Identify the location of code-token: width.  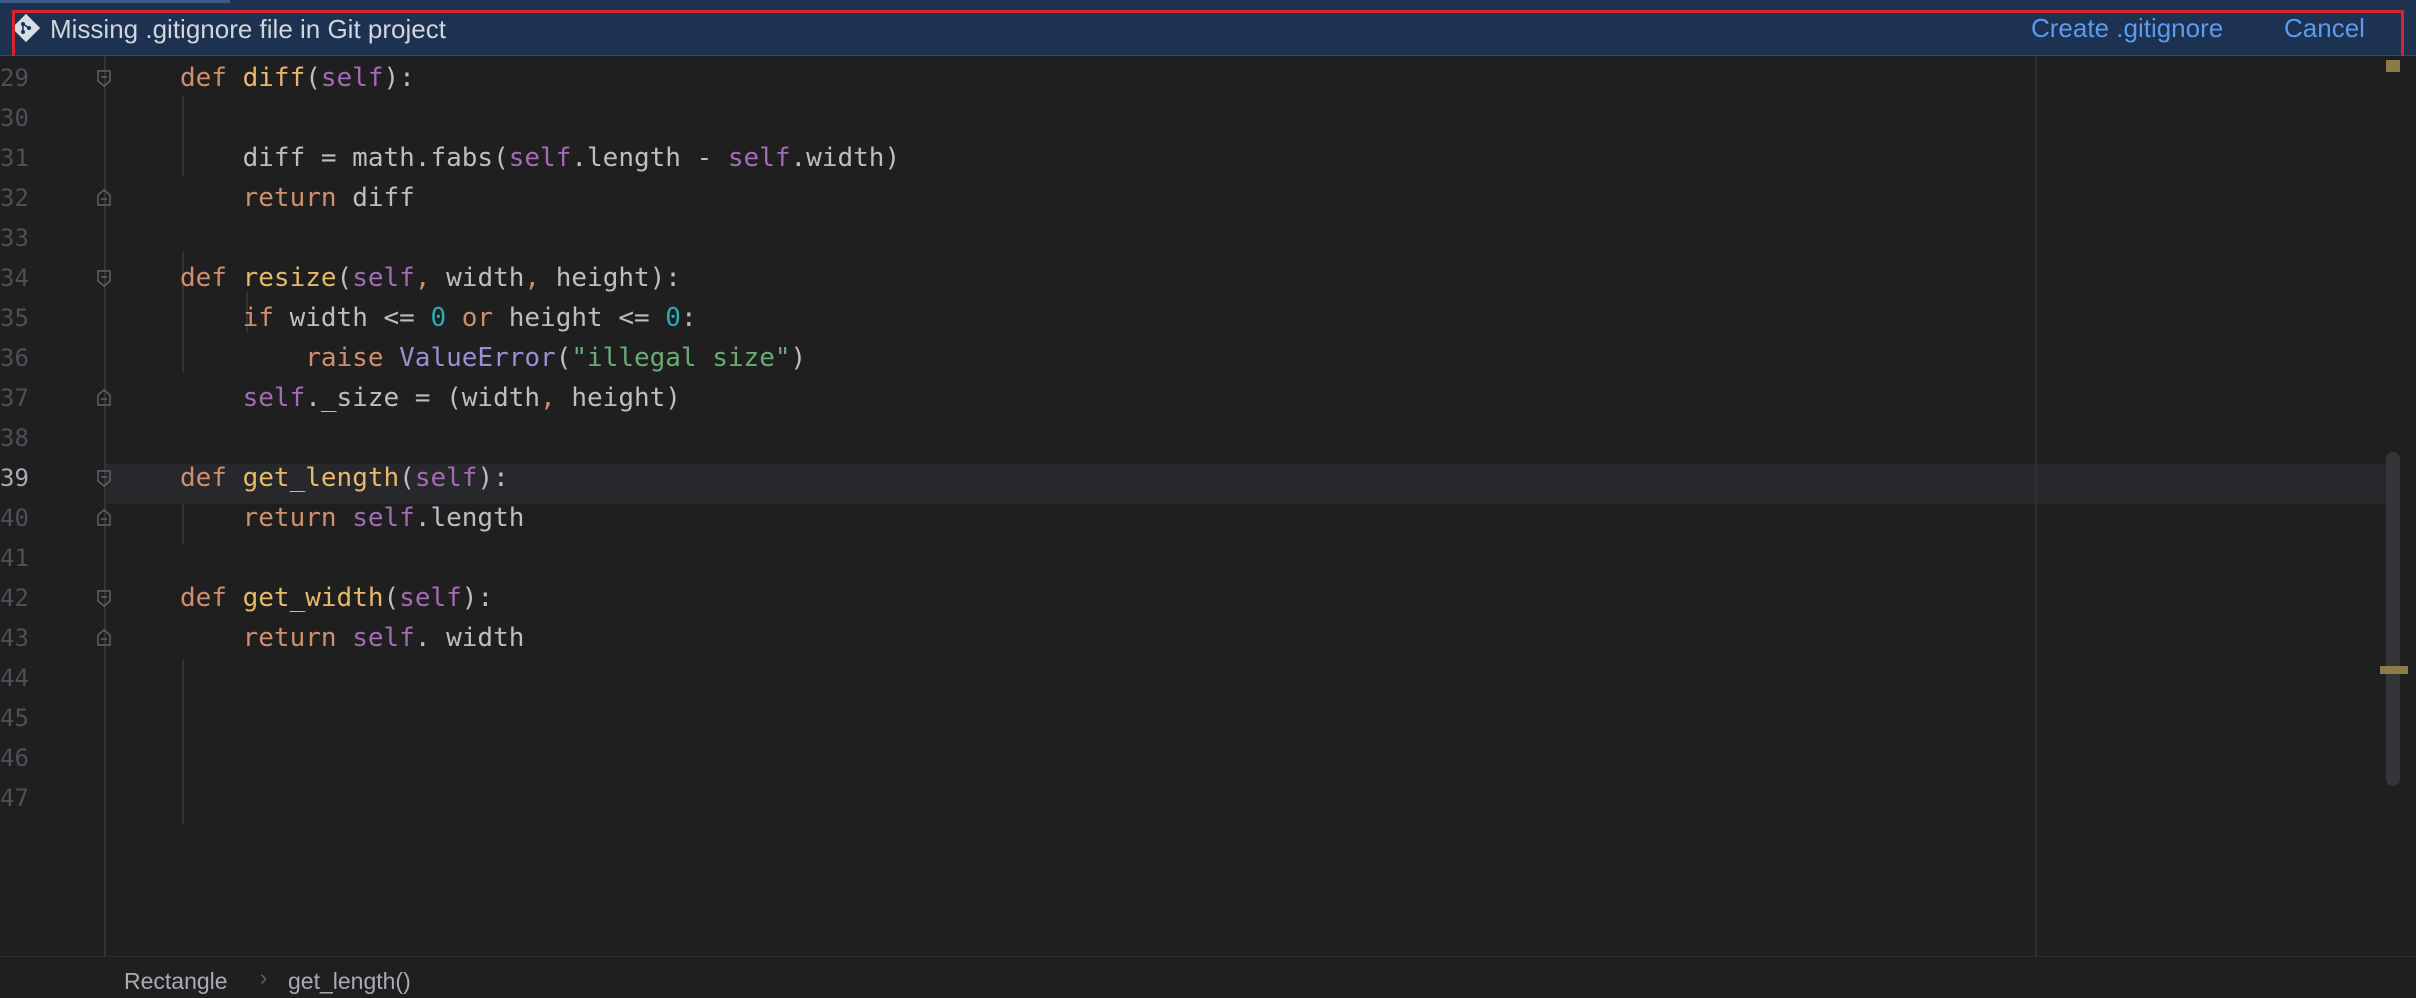
(485, 278).